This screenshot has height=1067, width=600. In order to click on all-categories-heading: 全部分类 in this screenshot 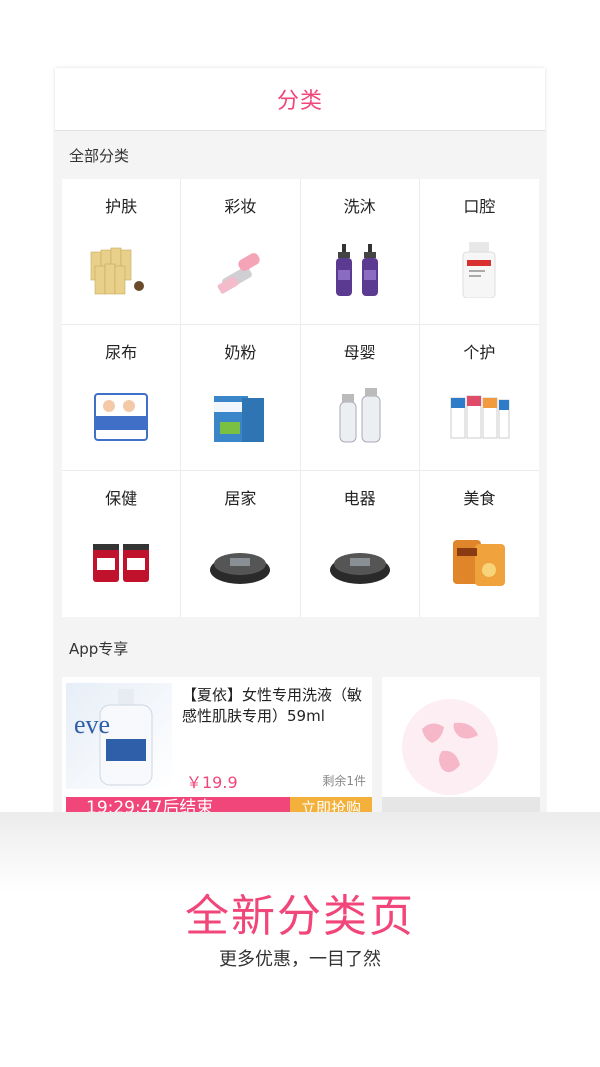, I will do `click(99, 155)`.